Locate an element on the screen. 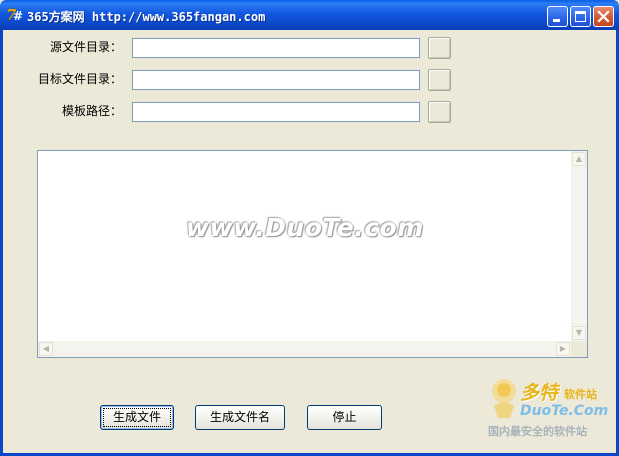 This screenshot has width=619, height=456. vertical-scrollbar: ▲ ▼ is located at coordinates (579, 246).